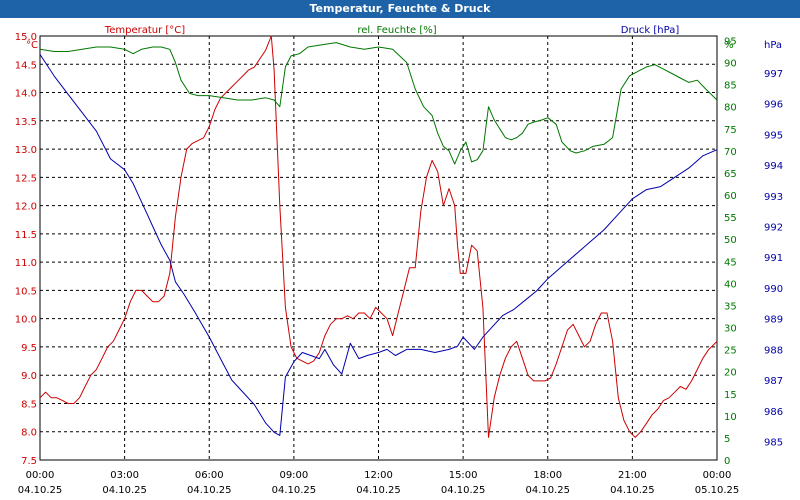 The image size is (800, 500). Describe the element at coordinates (26, 150) in the screenshot. I see `temperature-tick-label: 13.0` at that location.